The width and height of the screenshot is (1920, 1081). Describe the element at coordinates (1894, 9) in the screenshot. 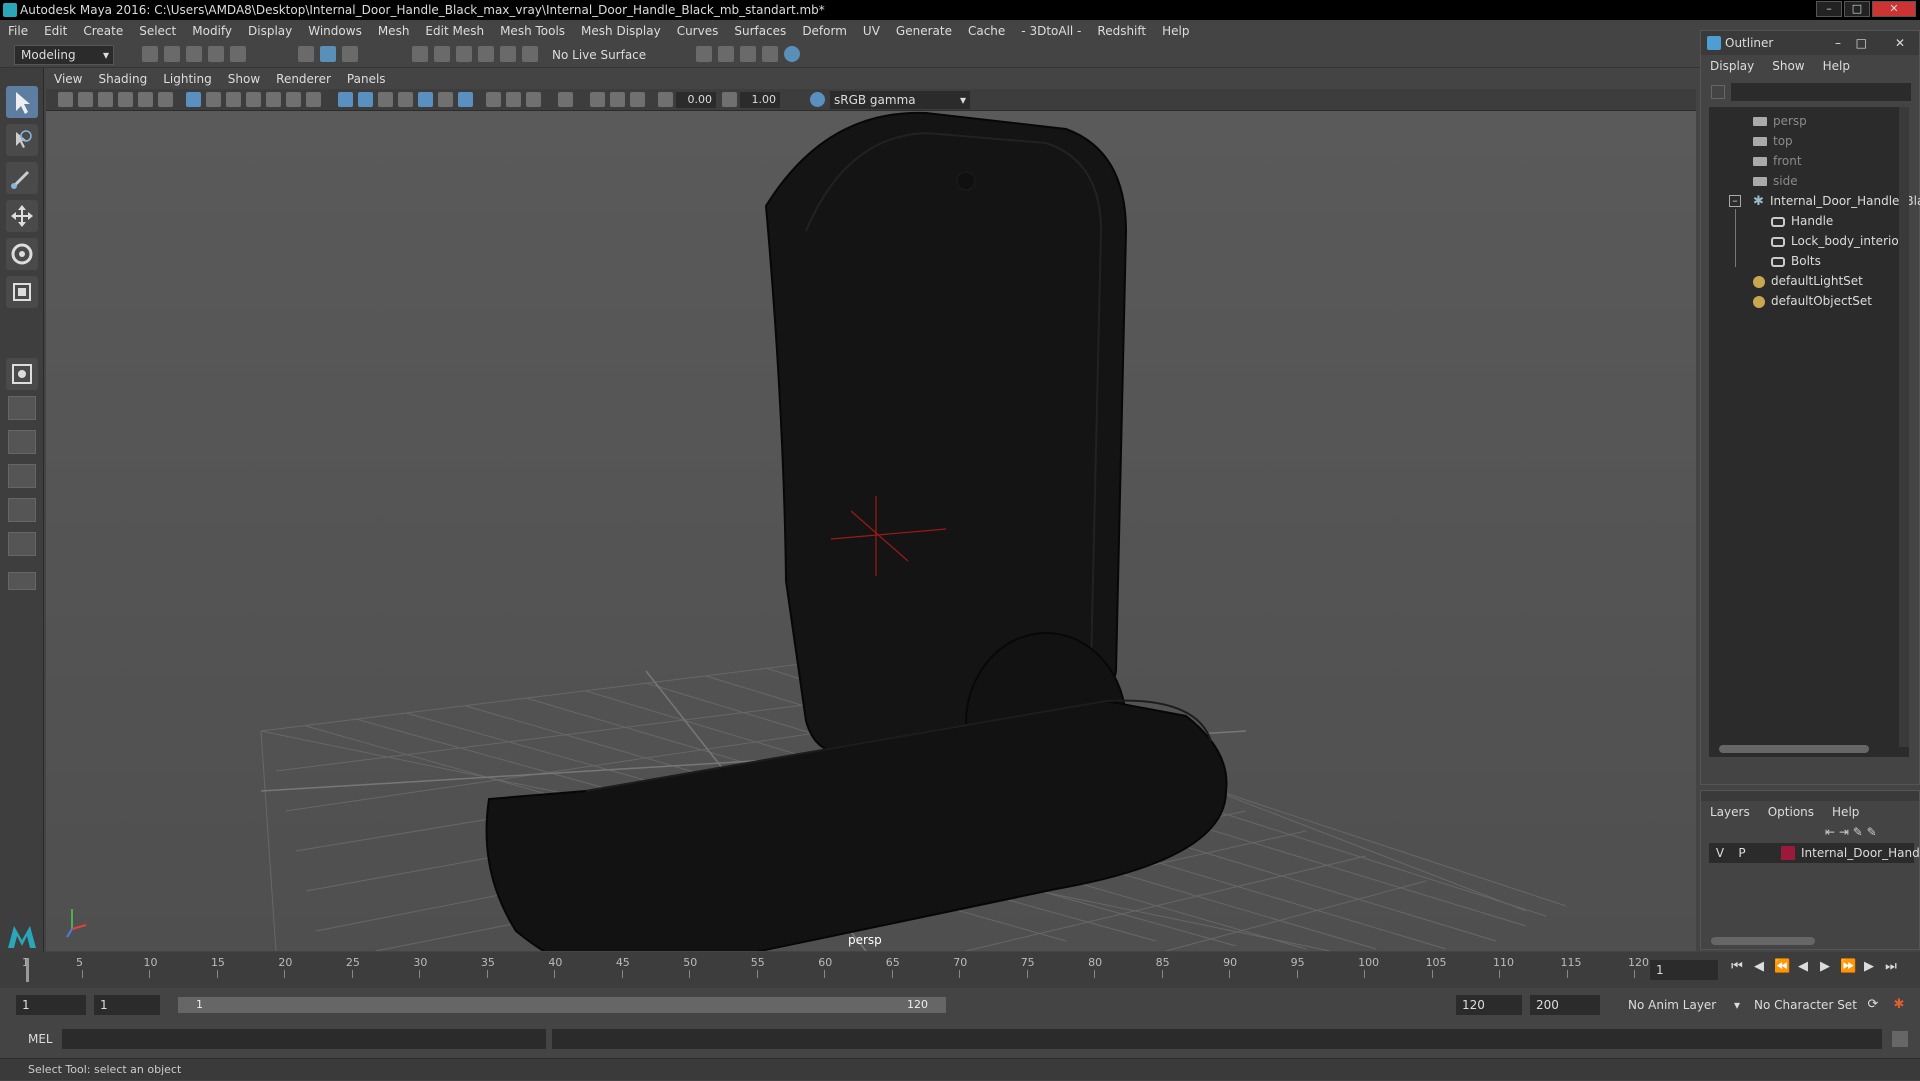

I see `close-button: ✕` at that location.